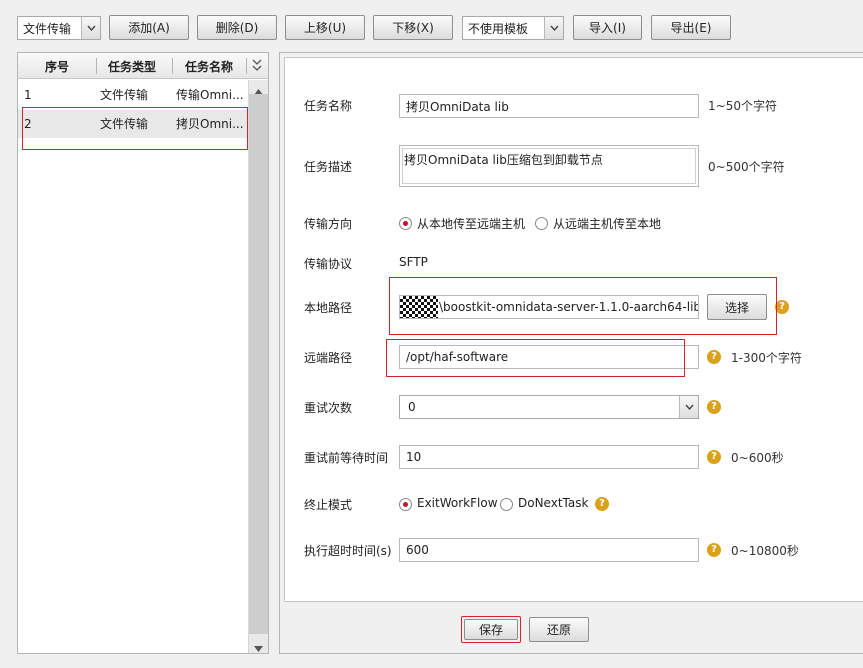  Describe the element at coordinates (535, 358) in the screenshot. I see `remote-path-highlight` at that location.